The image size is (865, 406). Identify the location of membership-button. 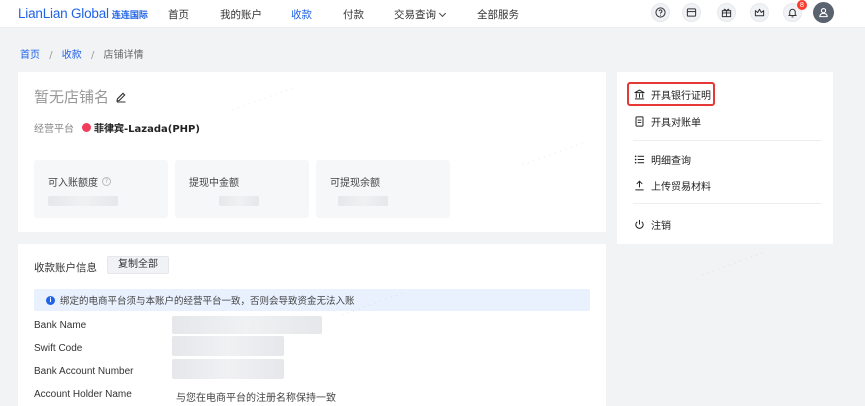
(759, 12).